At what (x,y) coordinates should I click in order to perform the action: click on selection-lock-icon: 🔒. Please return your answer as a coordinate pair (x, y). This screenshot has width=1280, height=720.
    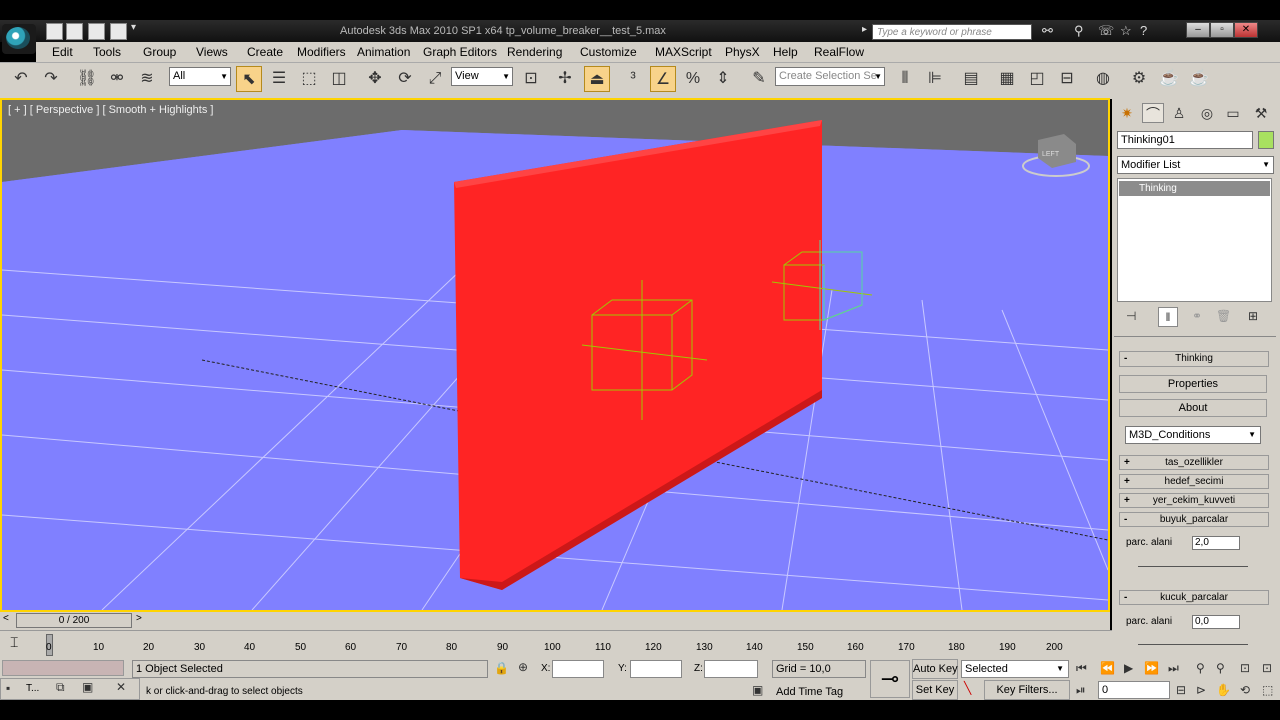
    Looking at the image, I should click on (501, 668).